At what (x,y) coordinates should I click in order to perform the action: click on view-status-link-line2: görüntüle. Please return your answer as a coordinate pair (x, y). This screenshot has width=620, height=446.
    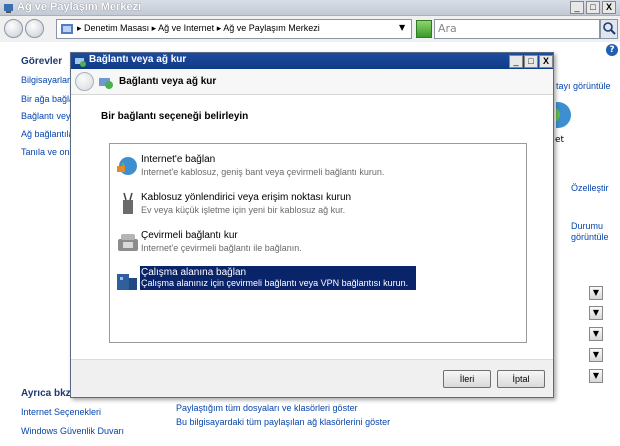
    Looking at the image, I should click on (590, 237).